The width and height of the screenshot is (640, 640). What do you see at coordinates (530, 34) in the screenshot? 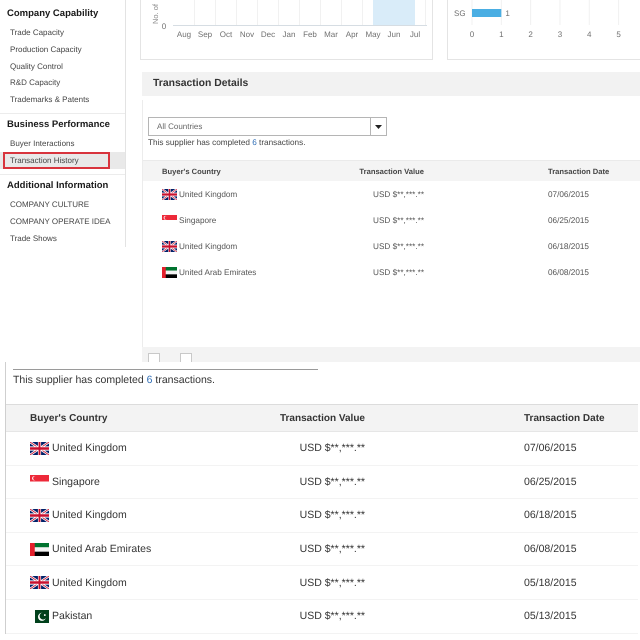
I see `axis-tick-label: 2` at bounding box center [530, 34].